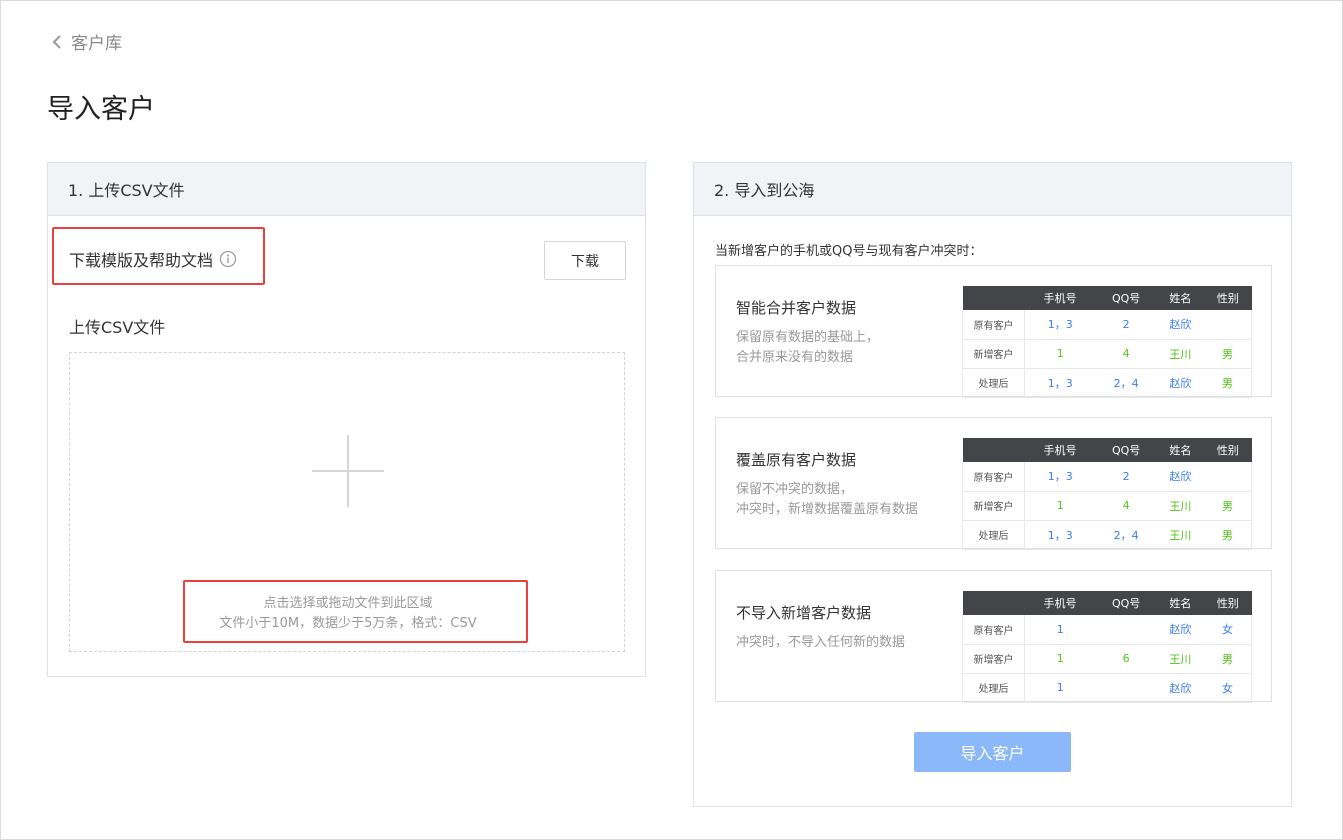  I want to click on import-panel-header: 2. 导入到公海, so click(992, 189).